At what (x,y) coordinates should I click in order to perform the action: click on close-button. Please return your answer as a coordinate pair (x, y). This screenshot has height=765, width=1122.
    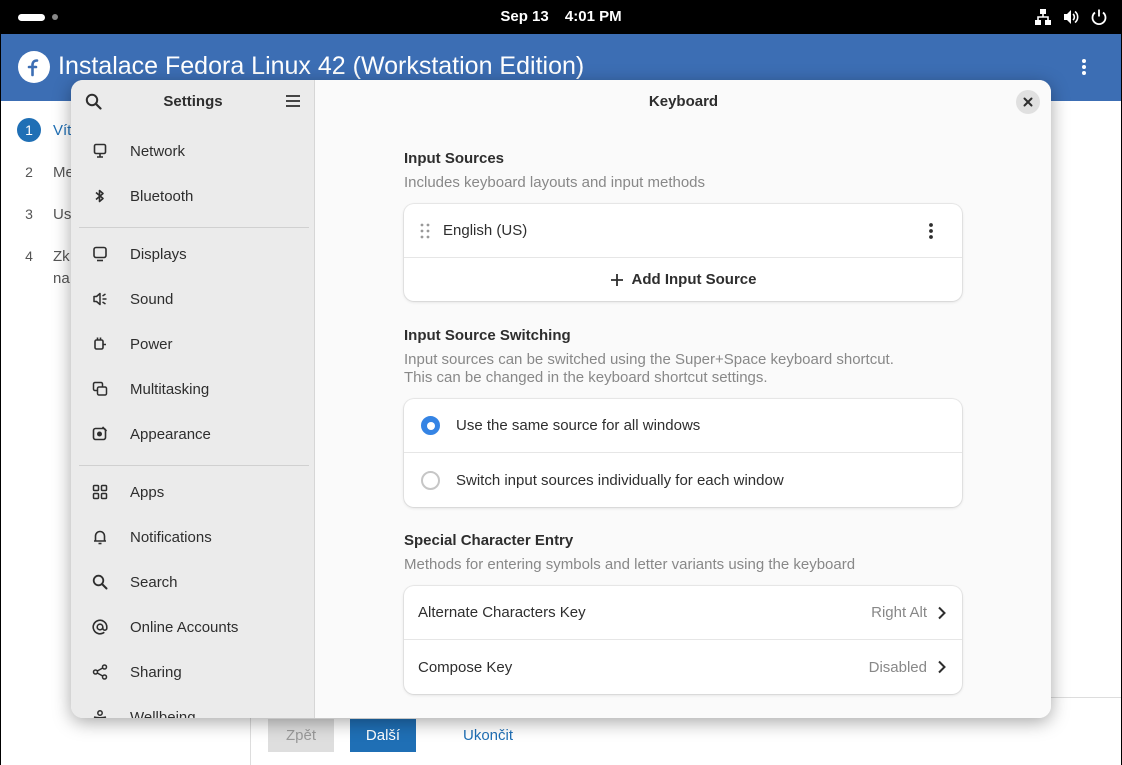
    Looking at the image, I should click on (1028, 102).